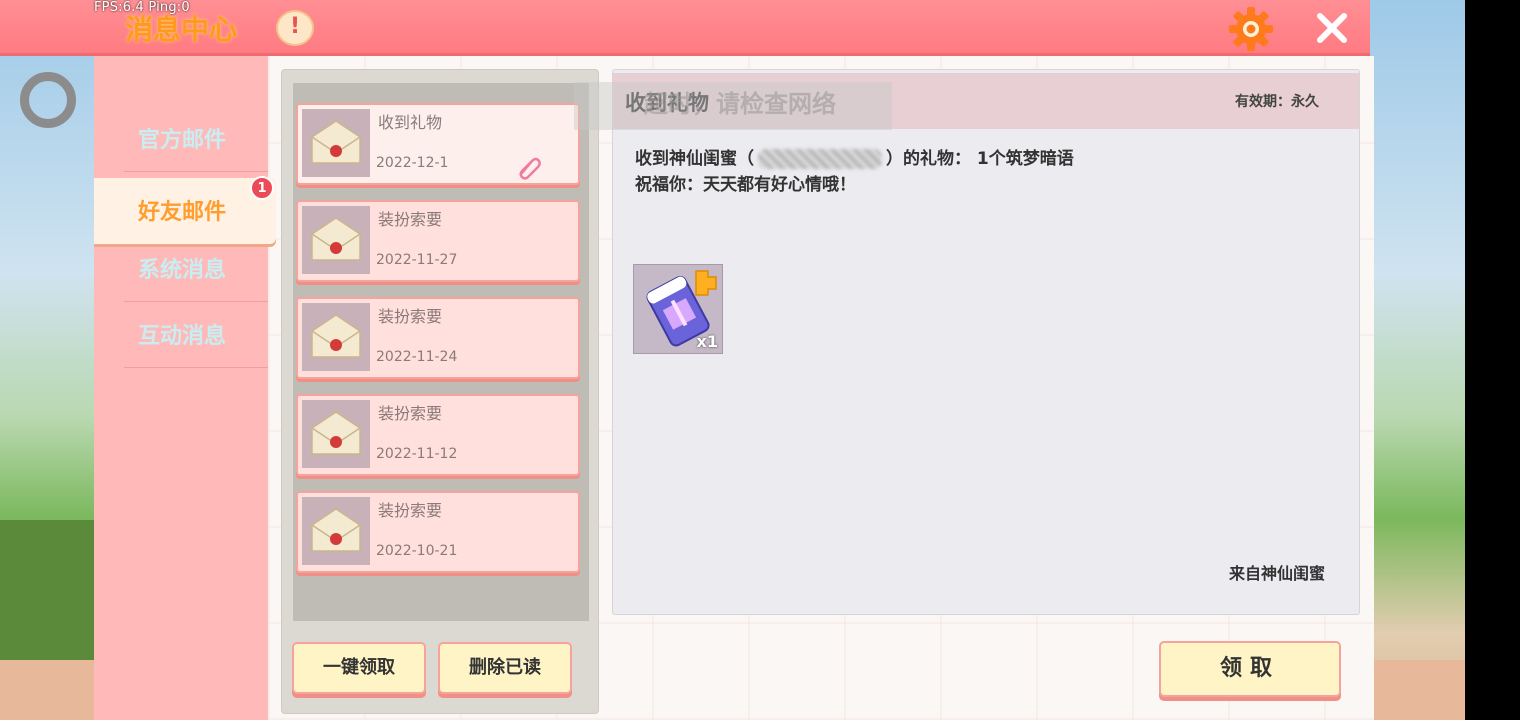  I want to click on mail-date: 2022-12-1, so click(412, 163).